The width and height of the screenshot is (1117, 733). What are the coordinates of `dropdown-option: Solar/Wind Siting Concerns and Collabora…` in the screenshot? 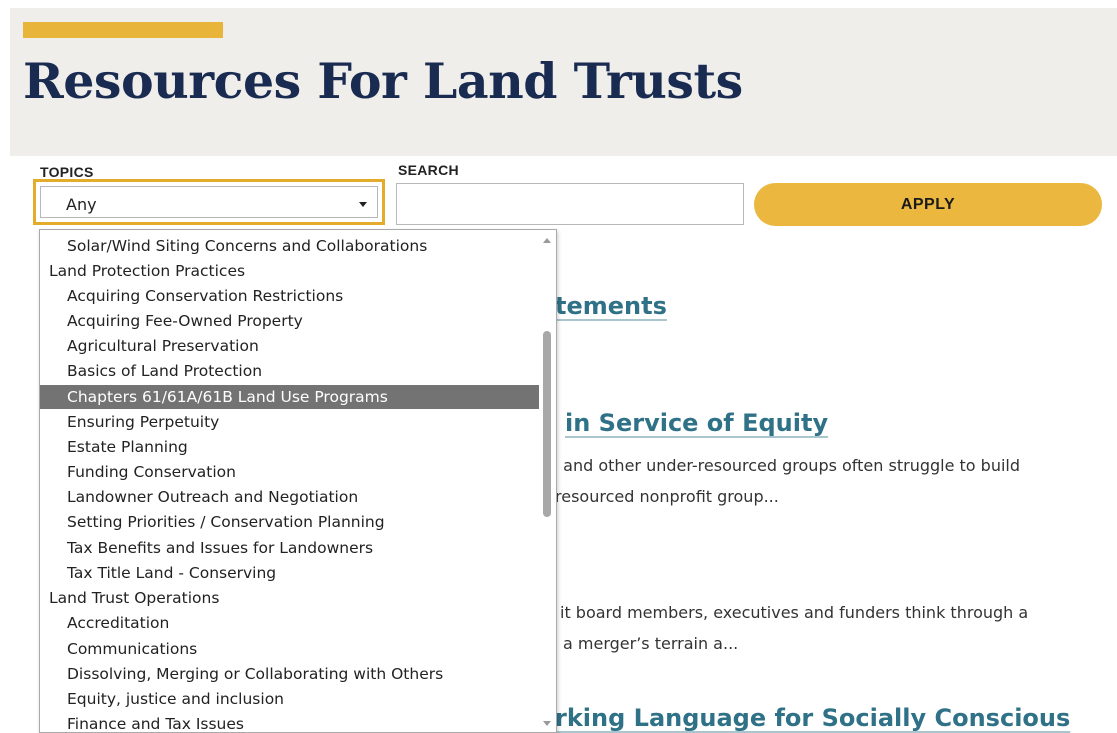 It's located at (289, 246).